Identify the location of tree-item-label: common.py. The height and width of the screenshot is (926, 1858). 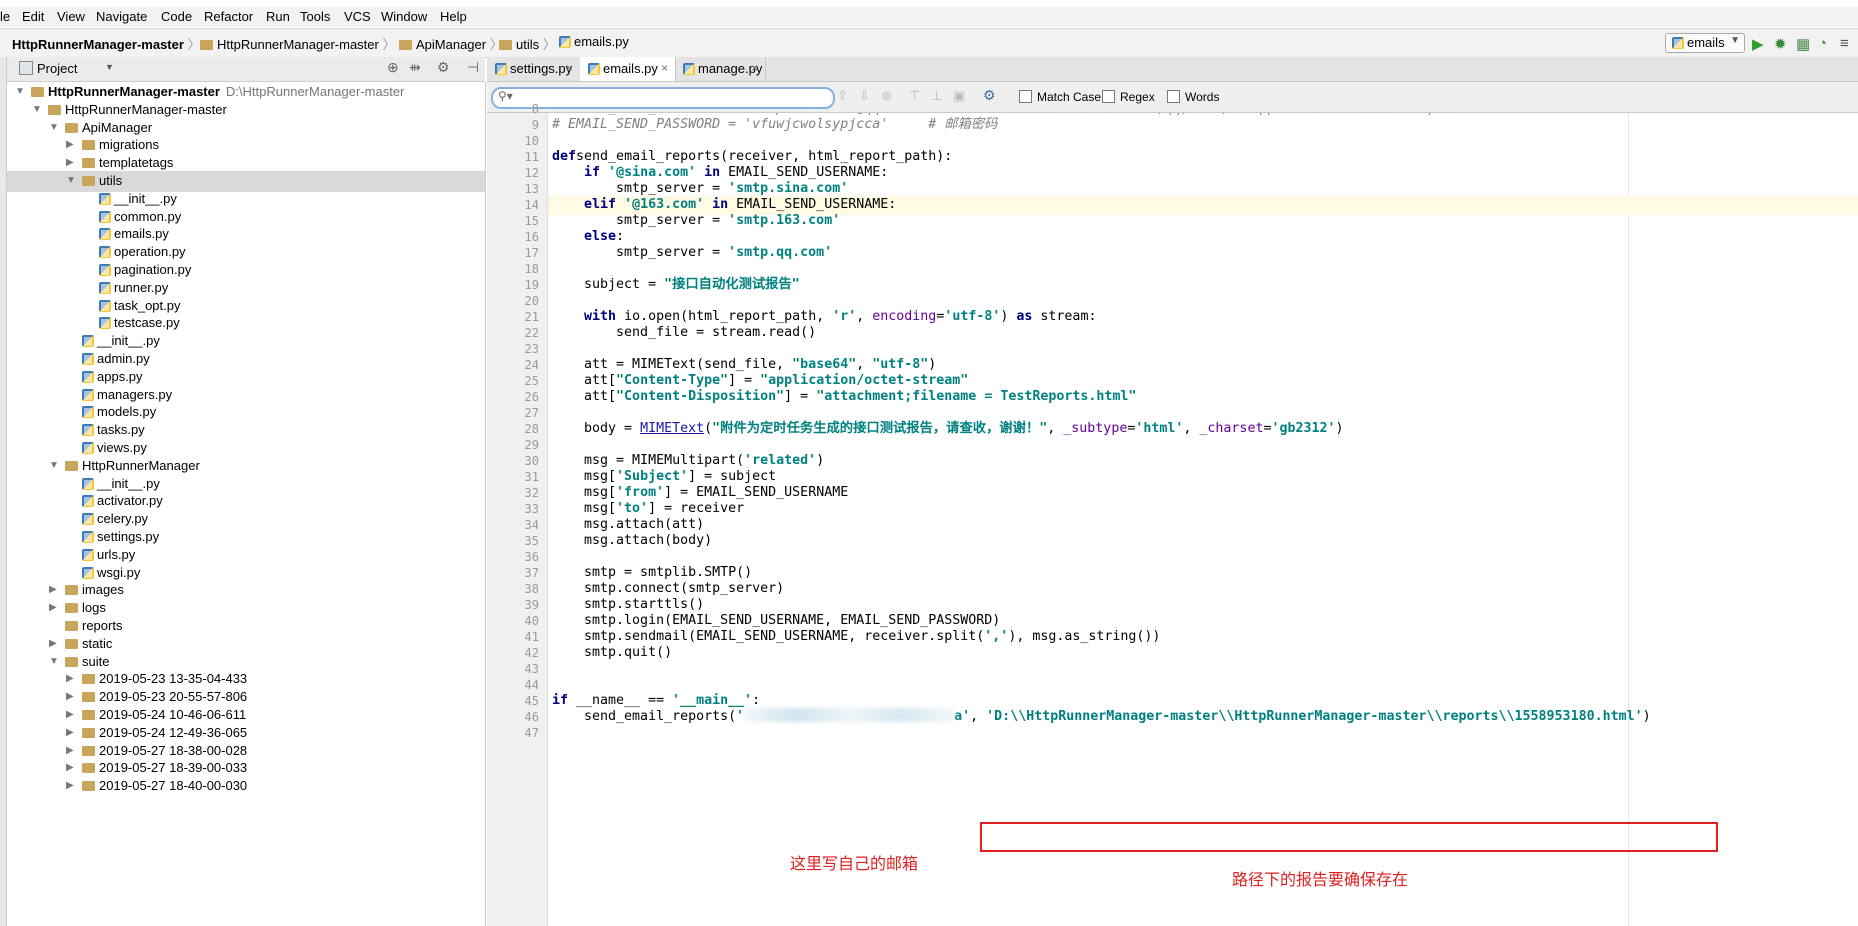
(148, 216).